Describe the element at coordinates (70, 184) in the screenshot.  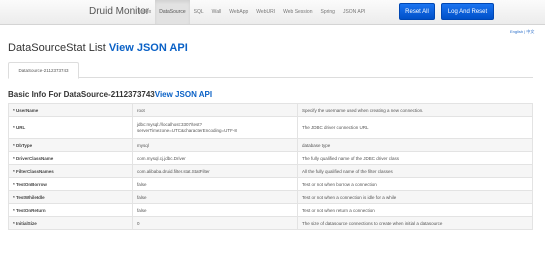
I see `row-key: * TestOnBorrow` at that location.